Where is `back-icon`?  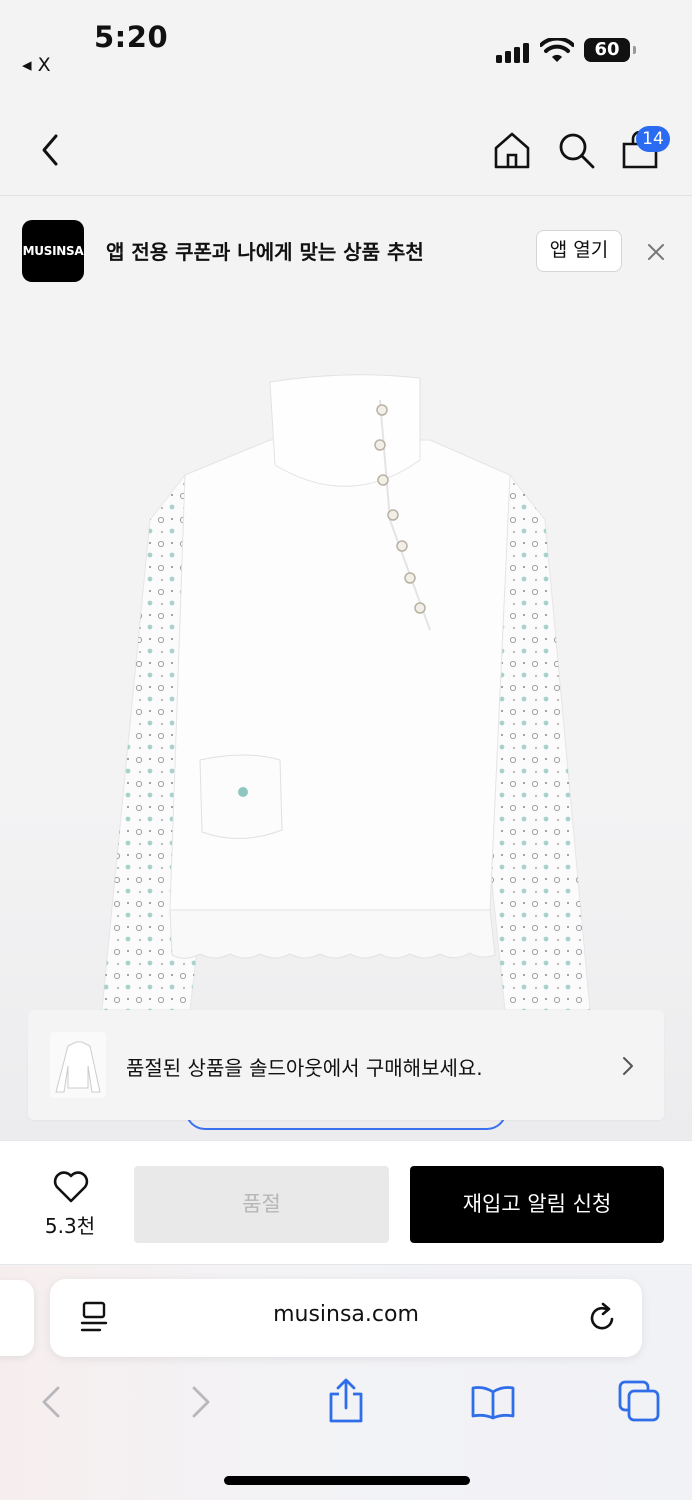
back-icon is located at coordinates (51, 150).